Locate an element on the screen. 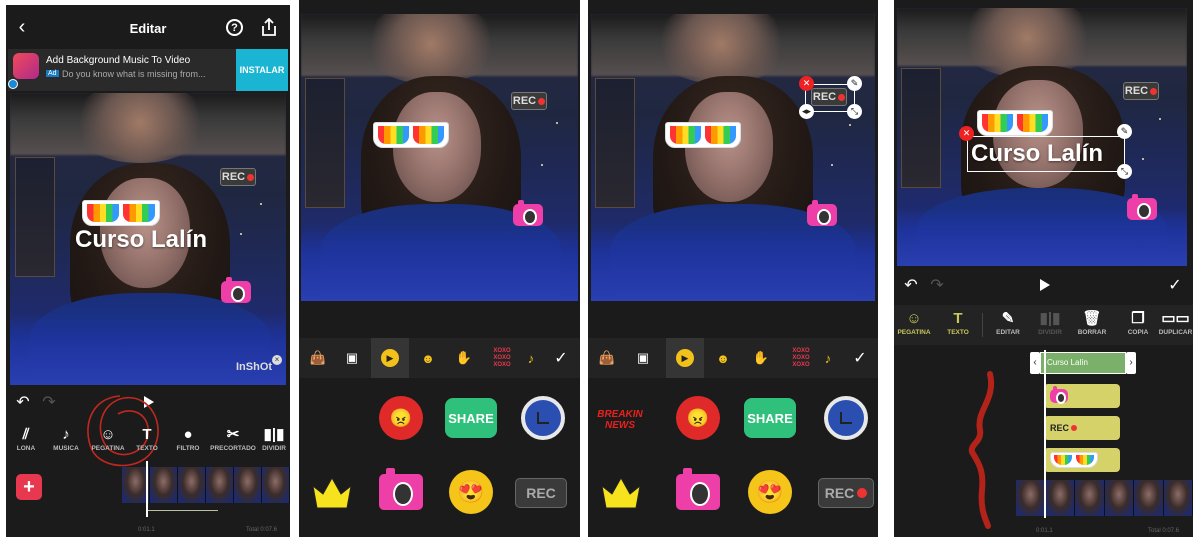  text-add-icon: T is located at coordinates (958, 318).